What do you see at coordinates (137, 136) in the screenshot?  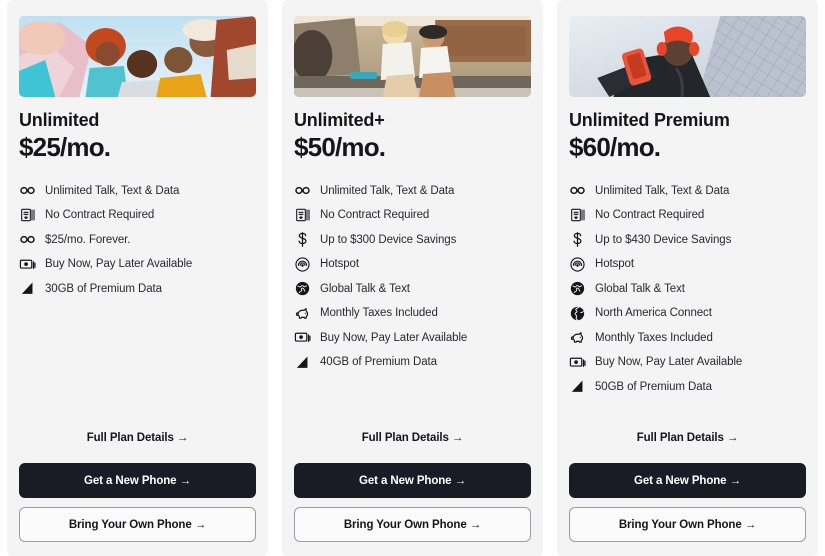 I see `plan-heading: Unlimited $25/mo.` at bounding box center [137, 136].